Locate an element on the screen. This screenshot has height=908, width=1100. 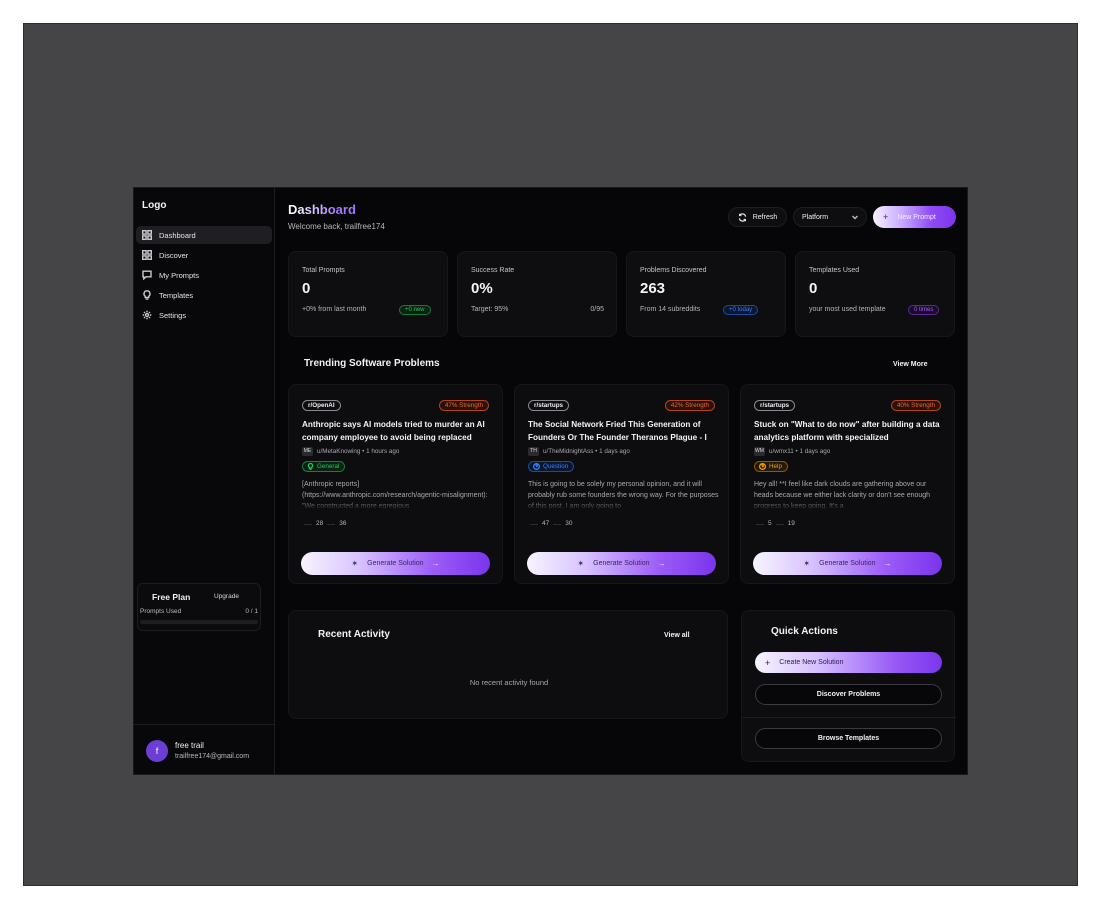
sidebar-item-label: Discover is located at coordinates (174, 255).